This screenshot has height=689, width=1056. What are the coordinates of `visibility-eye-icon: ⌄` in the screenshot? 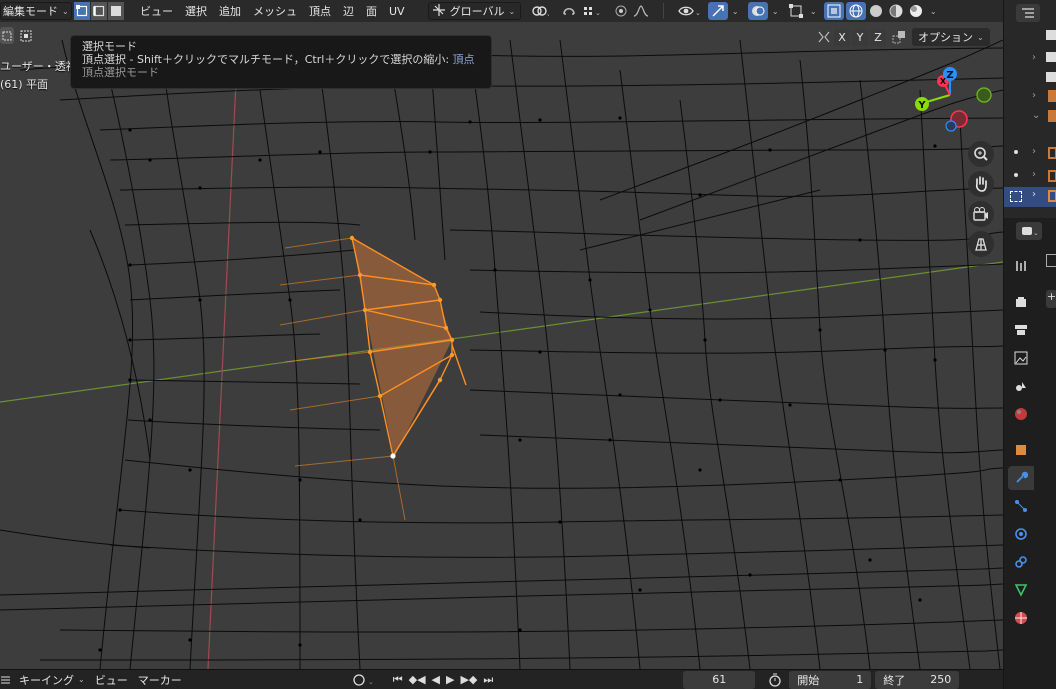 It's located at (690, 11).